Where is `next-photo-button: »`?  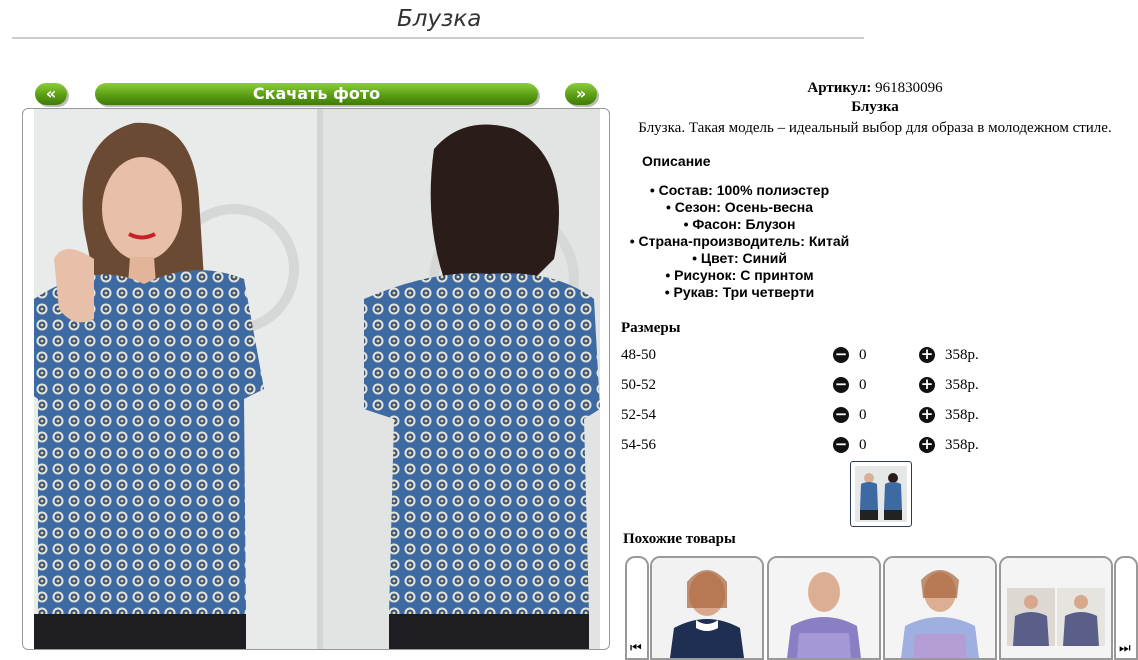 next-photo-button: » is located at coordinates (581, 94).